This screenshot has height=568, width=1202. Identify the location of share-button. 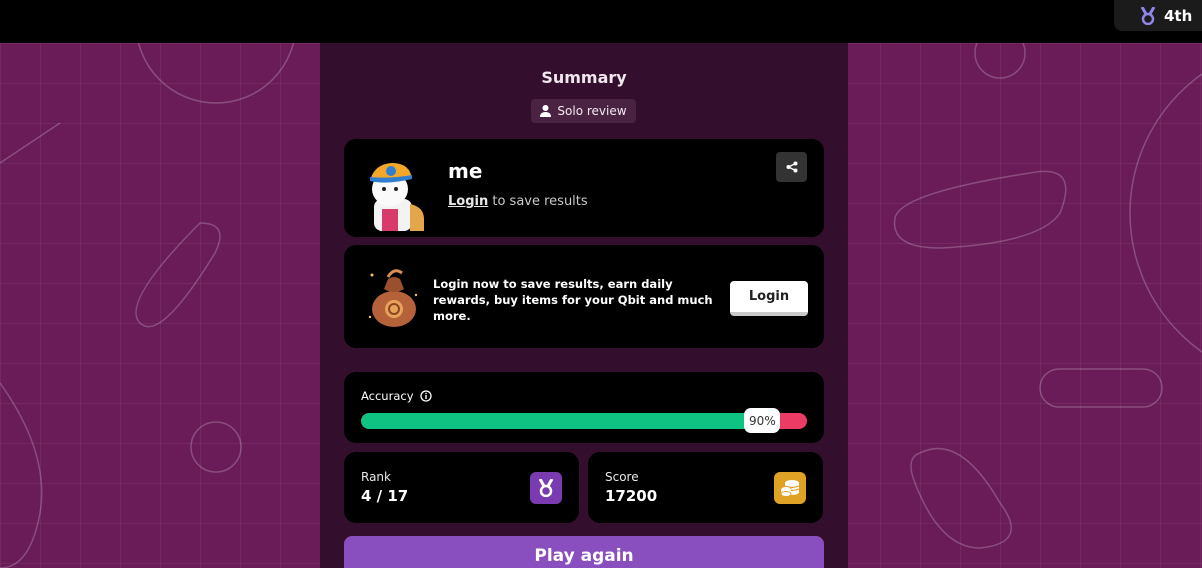
(791, 167).